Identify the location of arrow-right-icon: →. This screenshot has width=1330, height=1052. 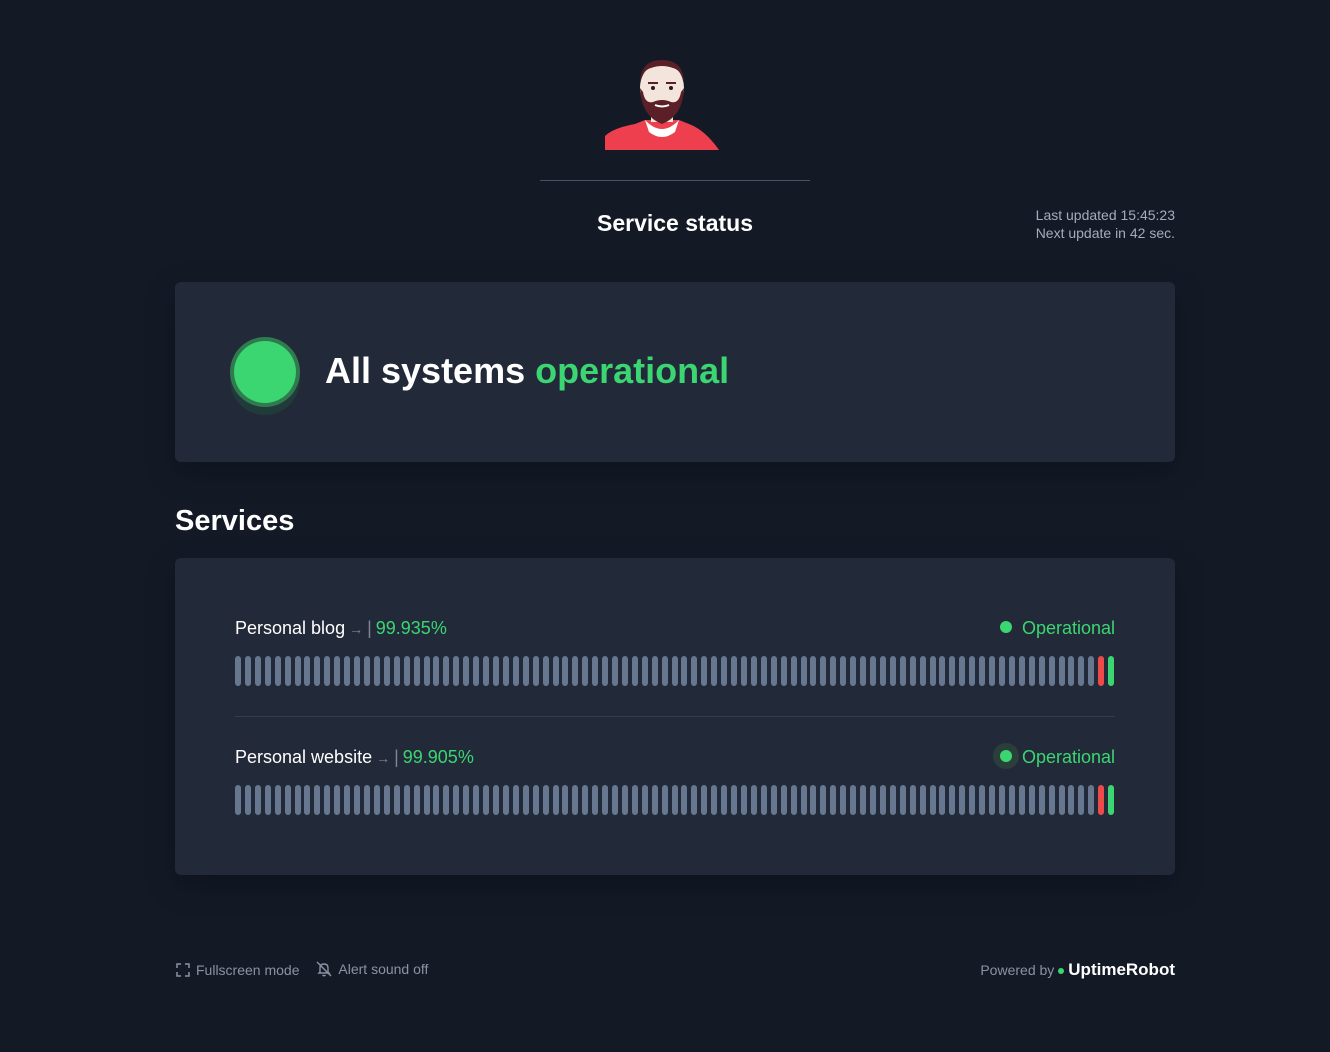
(383, 758).